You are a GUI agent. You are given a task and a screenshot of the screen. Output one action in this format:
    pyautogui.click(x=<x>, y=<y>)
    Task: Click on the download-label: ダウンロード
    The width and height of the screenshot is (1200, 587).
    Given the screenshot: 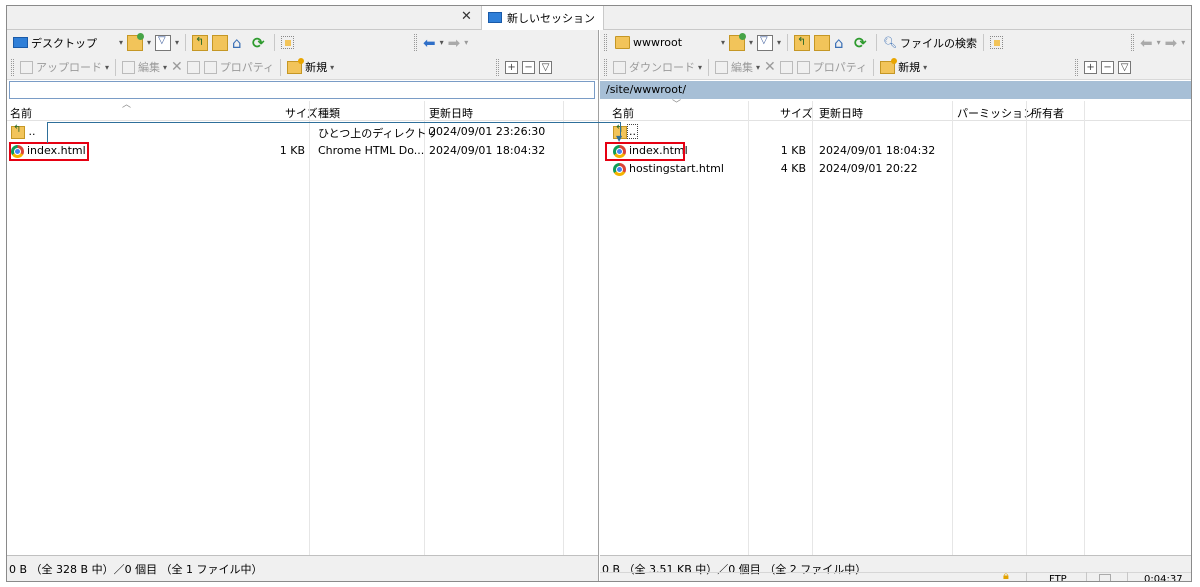 What is the action you would take?
    pyautogui.click(x=662, y=67)
    